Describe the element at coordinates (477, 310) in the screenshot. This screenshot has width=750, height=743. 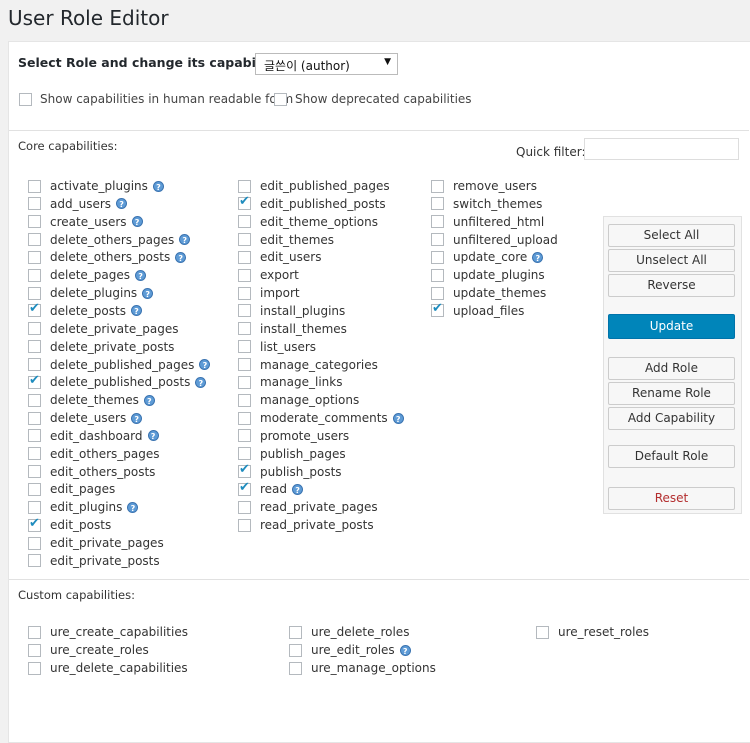
I see `capability-item: upload_files` at that location.